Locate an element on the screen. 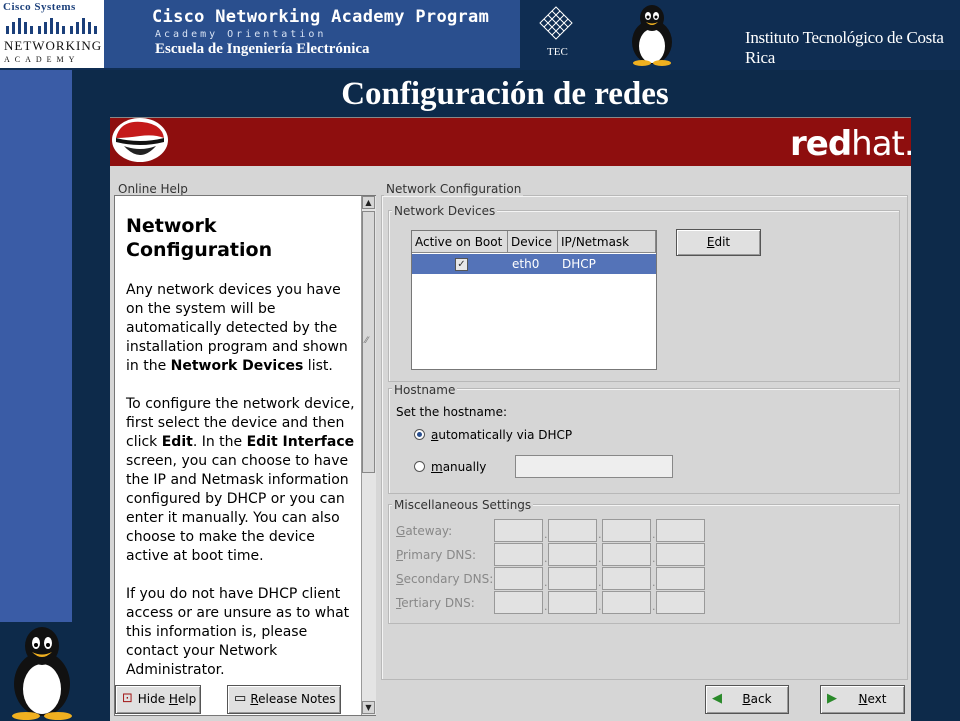  radio-manually-label: manually is located at coordinates (458, 467).